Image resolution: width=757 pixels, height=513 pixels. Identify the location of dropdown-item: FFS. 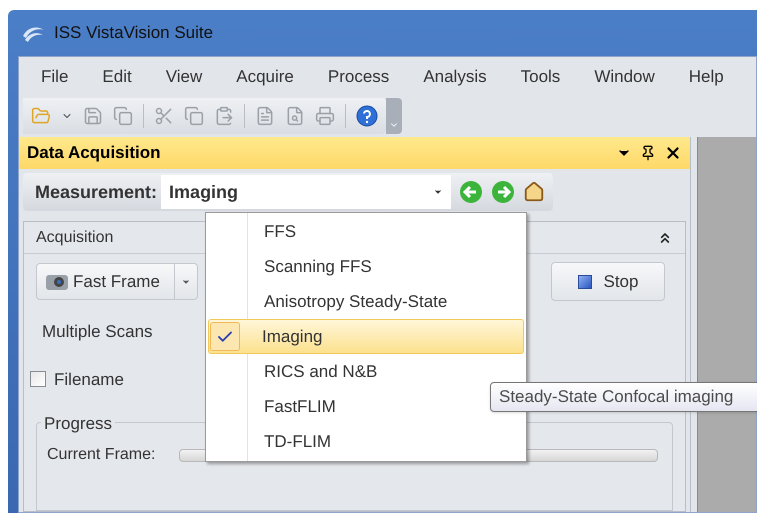
(366, 231).